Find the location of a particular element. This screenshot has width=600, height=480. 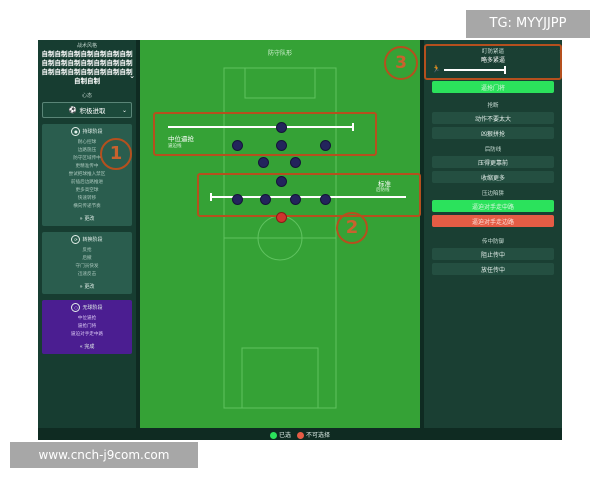

invite-crosses-button: 放任传中 is located at coordinates (493, 269).